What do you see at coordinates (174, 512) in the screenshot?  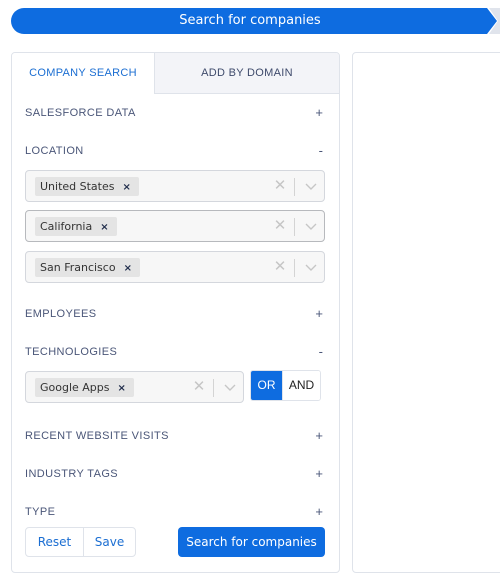 I see `section-type: TYPE +` at bounding box center [174, 512].